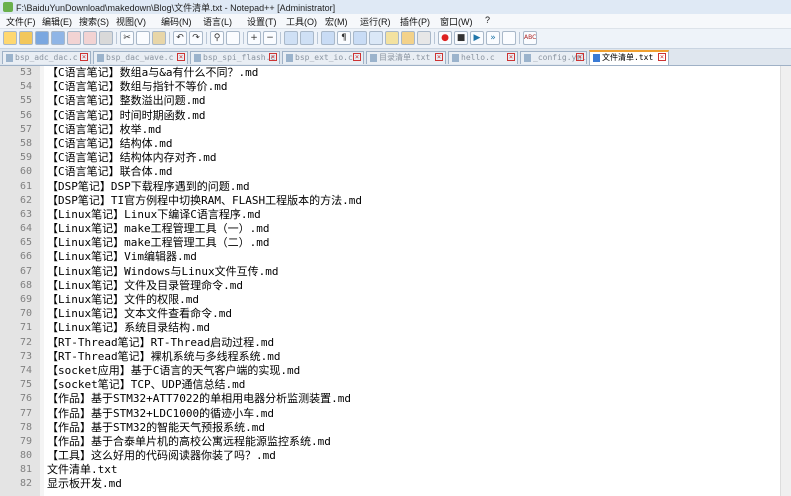 The height and width of the screenshot is (496, 791). What do you see at coordinates (122, 257) in the screenshot?
I see `line-text: 【Linux笔记】Vim编辑器.md` at bounding box center [122, 257].